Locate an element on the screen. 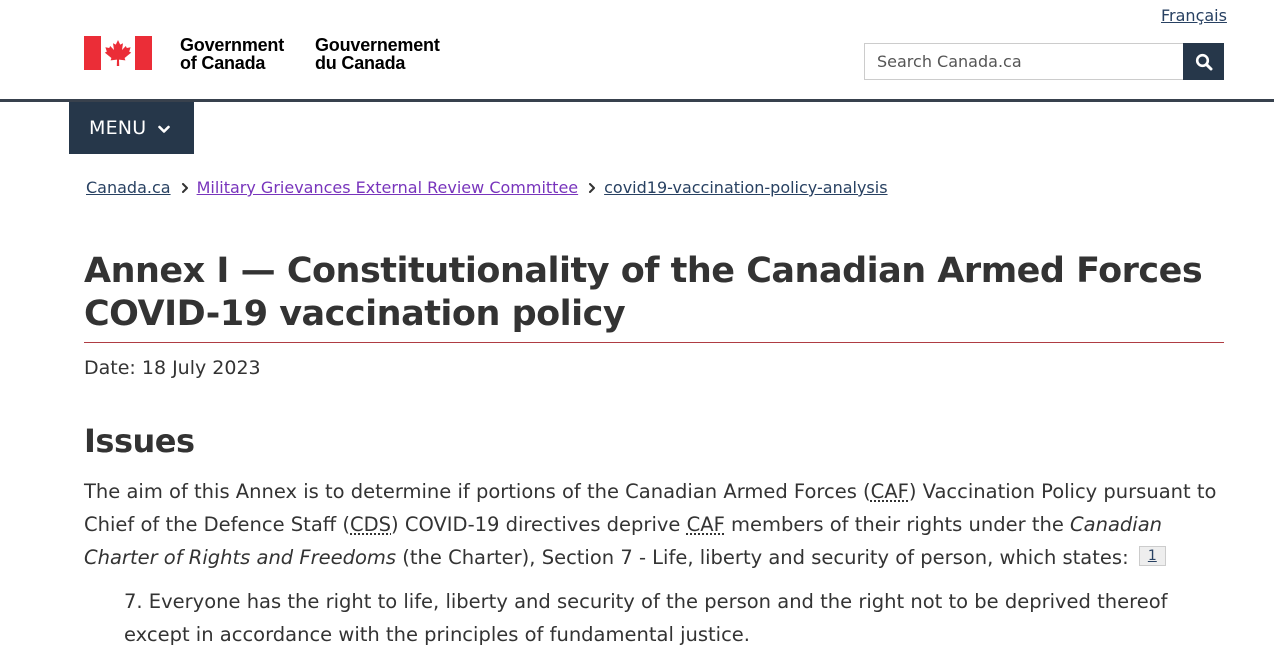 The width and height of the screenshot is (1274, 665). main-menu-button: MENU is located at coordinates (131, 128).